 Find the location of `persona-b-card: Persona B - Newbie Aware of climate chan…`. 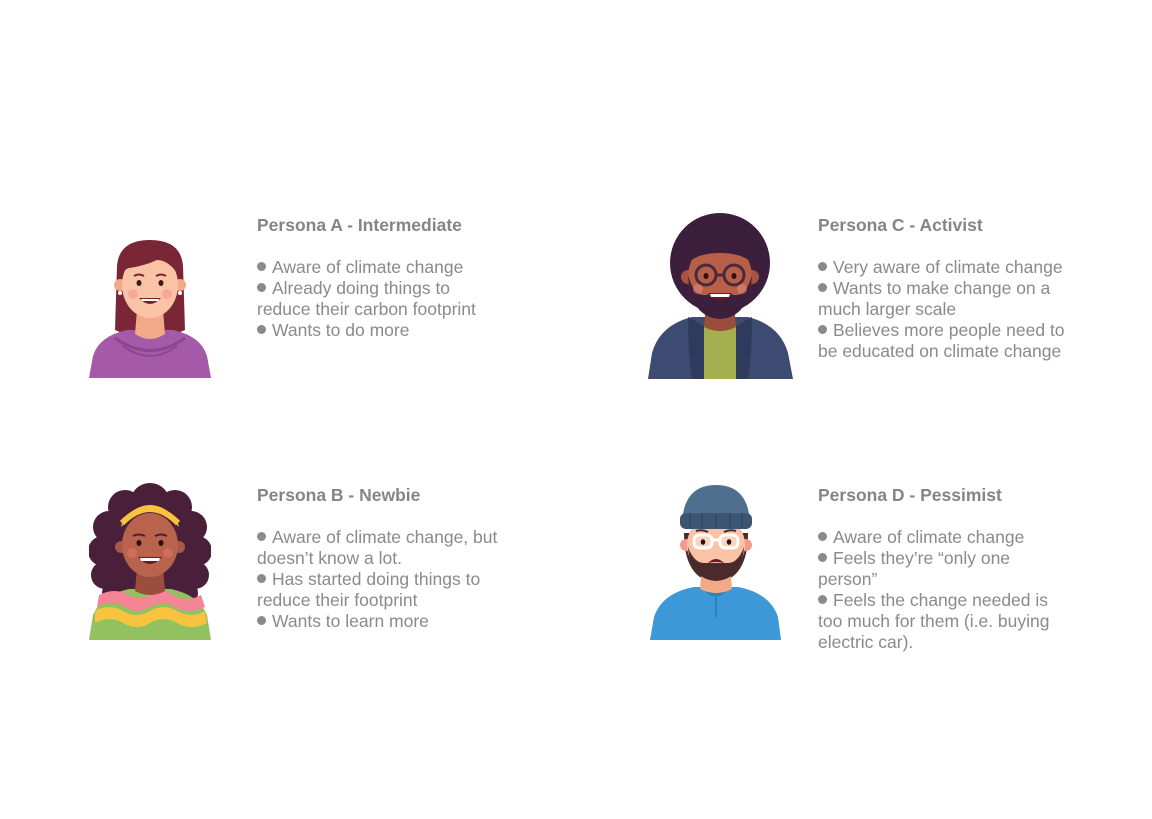

persona-b-card: Persona B - Newbie Aware of climate chan… is located at coordinates (379, 558).